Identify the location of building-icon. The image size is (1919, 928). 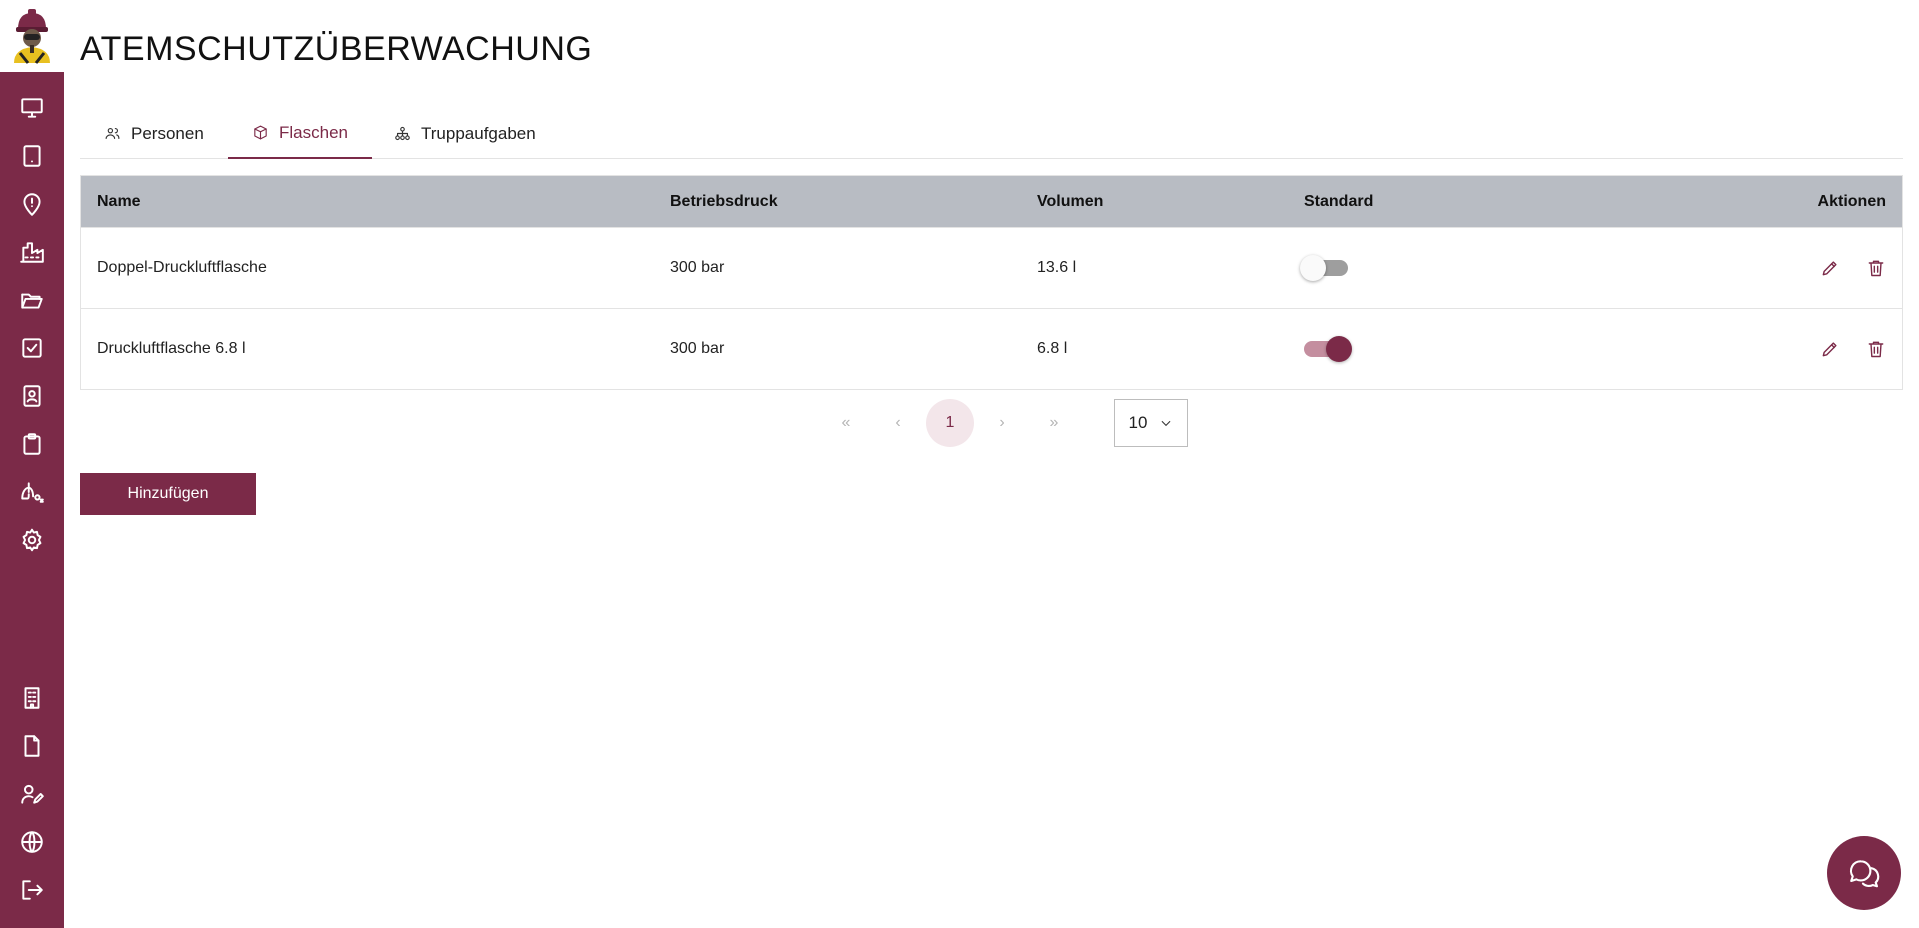
(32, 698).